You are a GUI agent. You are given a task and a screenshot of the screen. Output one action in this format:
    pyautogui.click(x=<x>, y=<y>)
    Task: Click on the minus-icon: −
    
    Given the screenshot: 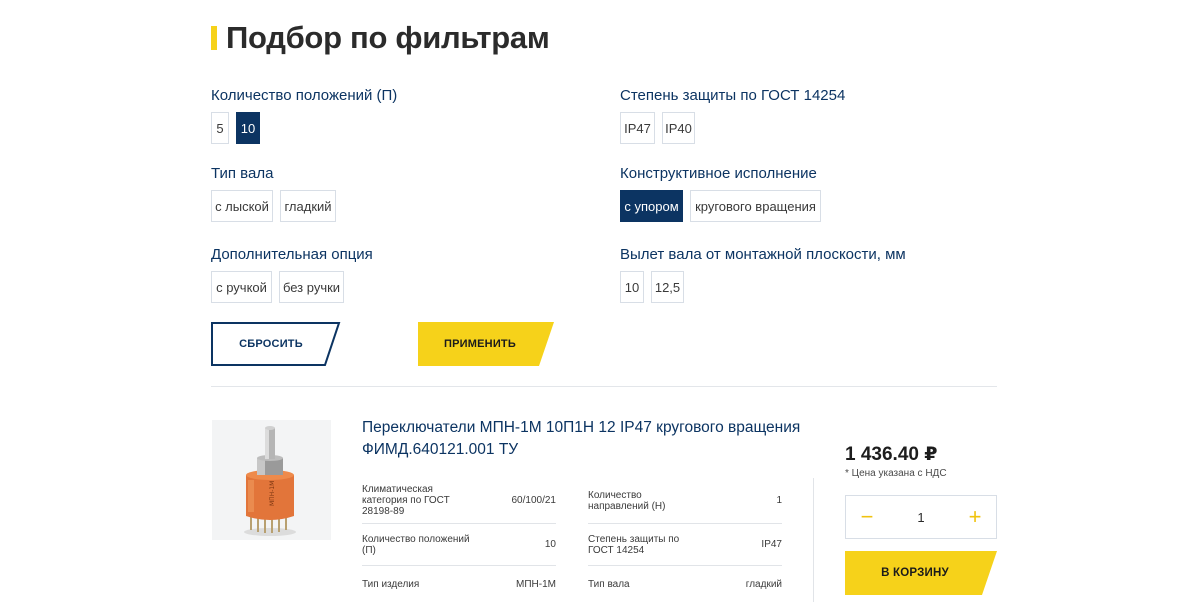 What is the action you would take?
    pyautogui.click(x=867, y=517)
    